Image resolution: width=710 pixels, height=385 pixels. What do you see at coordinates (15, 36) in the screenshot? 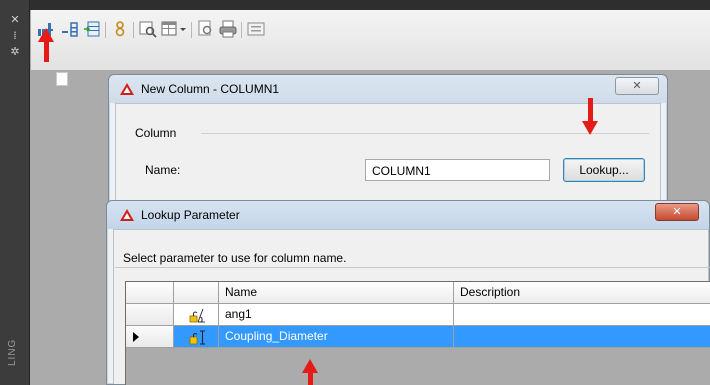
I see `palette-grip-icon: ⁞` at bounding box center [15, 36].